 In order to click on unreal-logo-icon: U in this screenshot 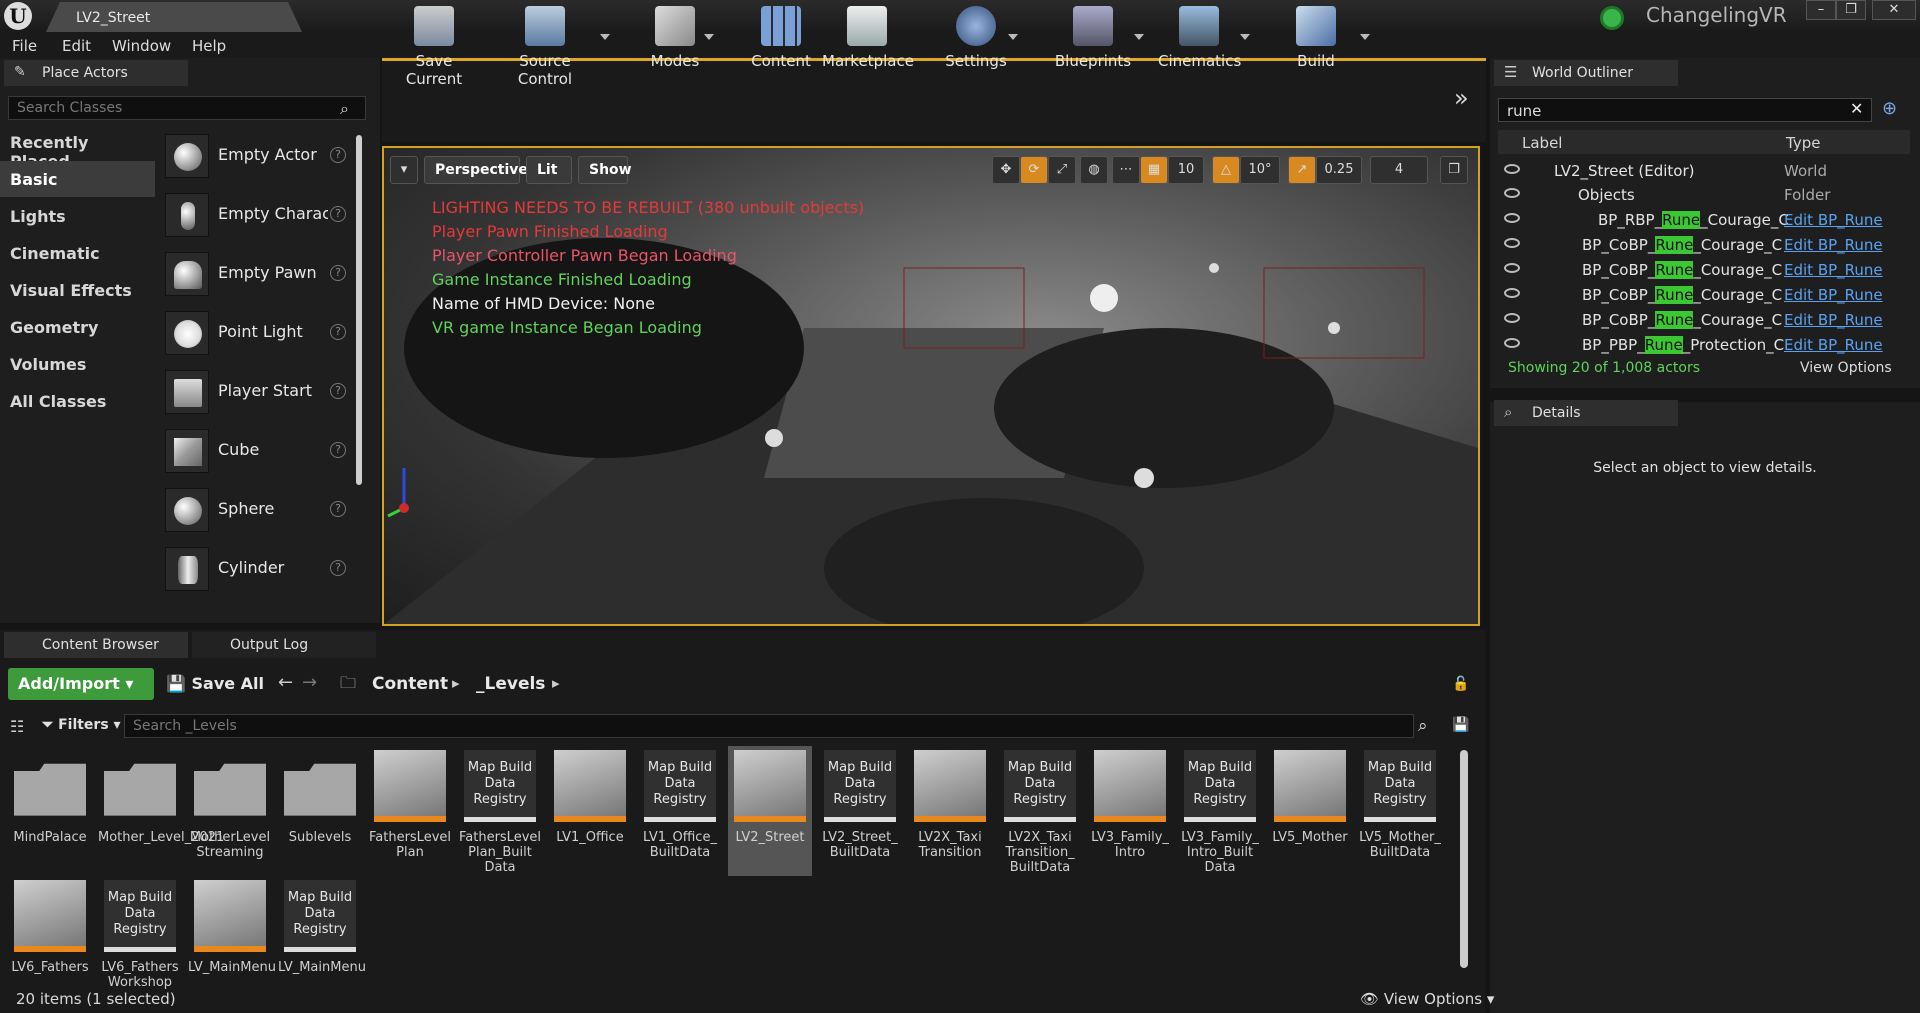, I will do `click(18, 16)`.